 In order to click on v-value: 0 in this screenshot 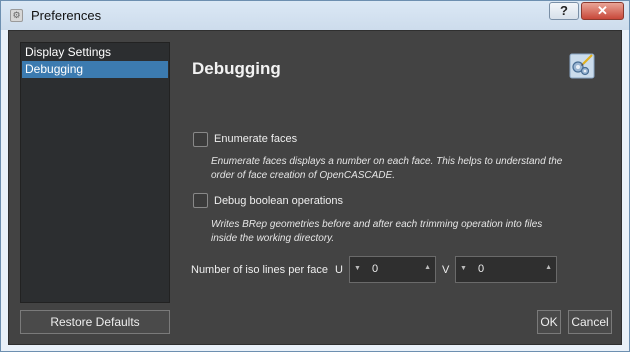, I will do `click(481, 269)`.